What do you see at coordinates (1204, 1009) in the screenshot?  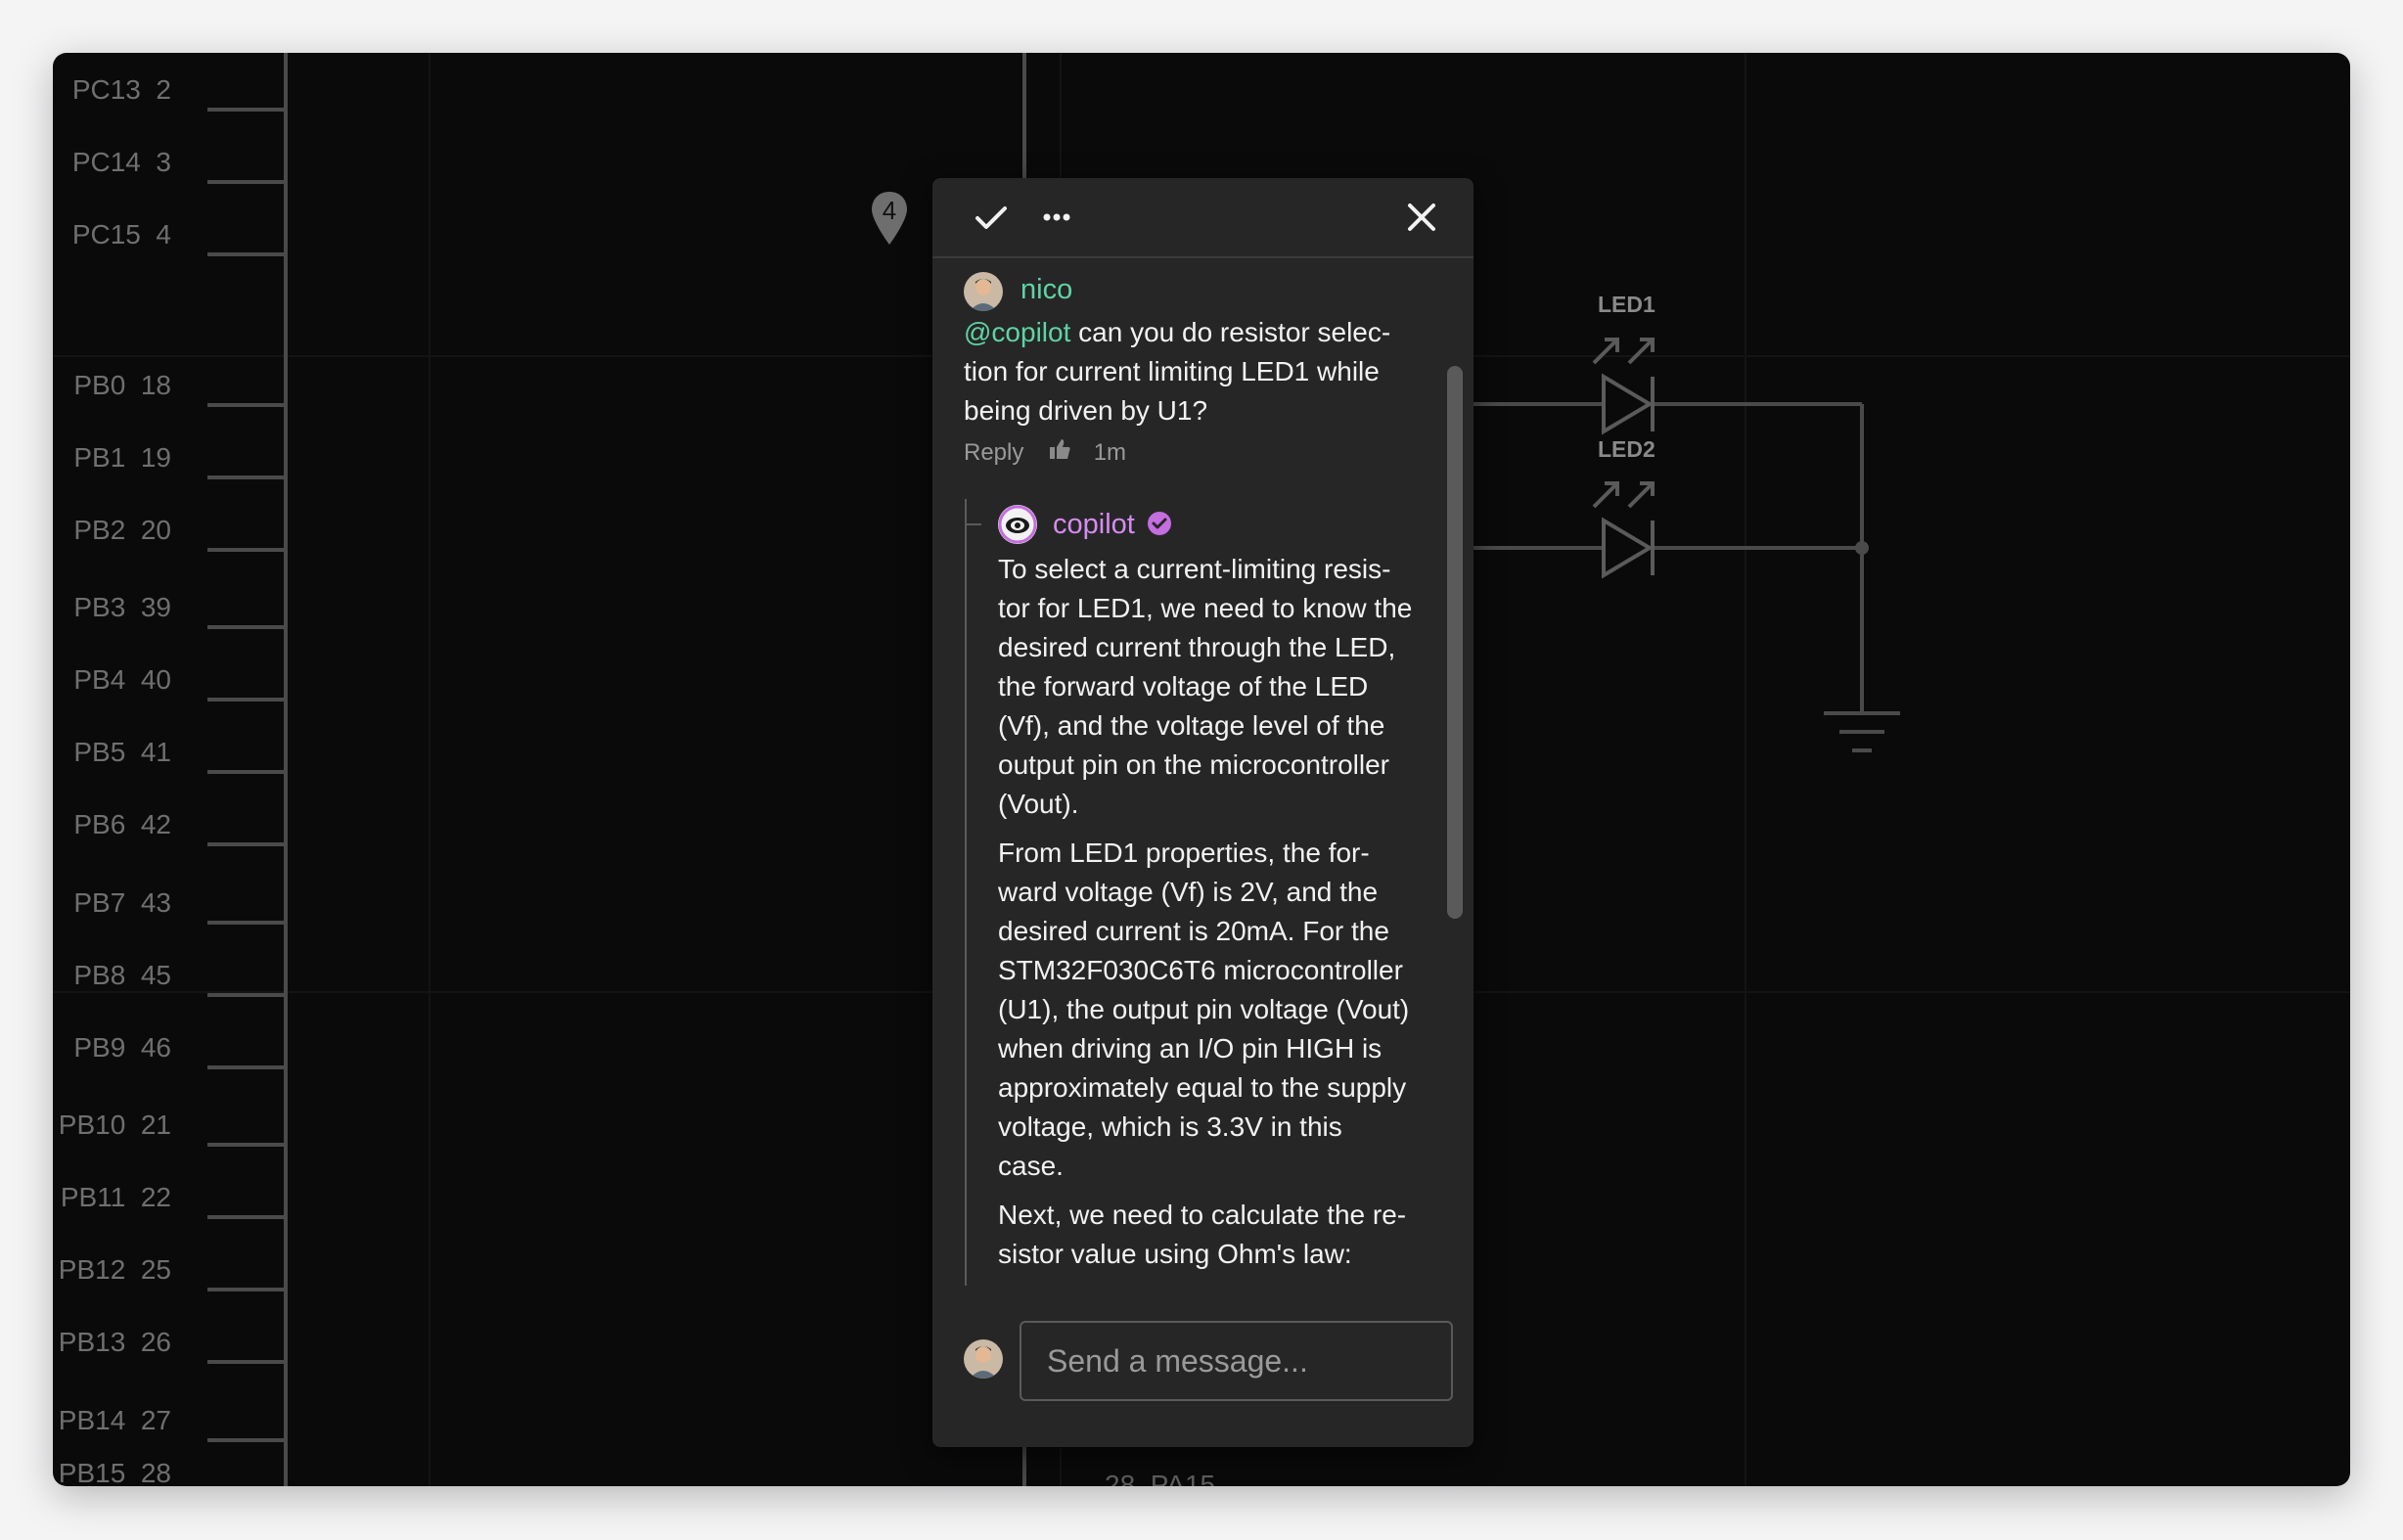 I see `reply-line: (U1), the output pin voltage (Vout)` at bounding box center [1204, 1009].